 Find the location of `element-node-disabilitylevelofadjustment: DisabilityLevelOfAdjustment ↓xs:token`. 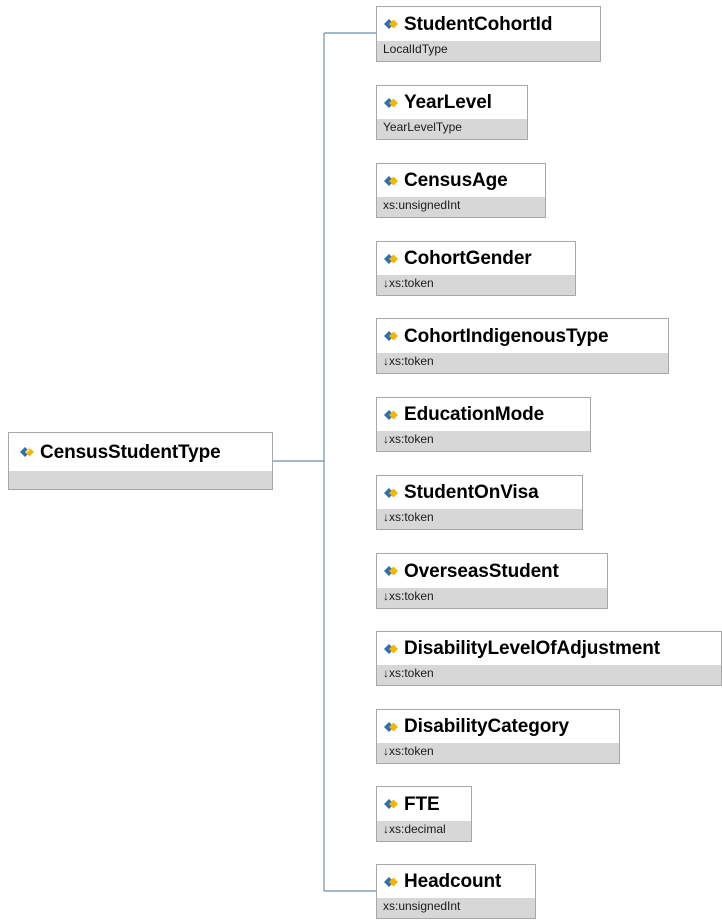

element-node-disabilitylevelofadjustment: DisabilityLevelOfAdjustment ↓xs:token is located at coordinates (549, 658).